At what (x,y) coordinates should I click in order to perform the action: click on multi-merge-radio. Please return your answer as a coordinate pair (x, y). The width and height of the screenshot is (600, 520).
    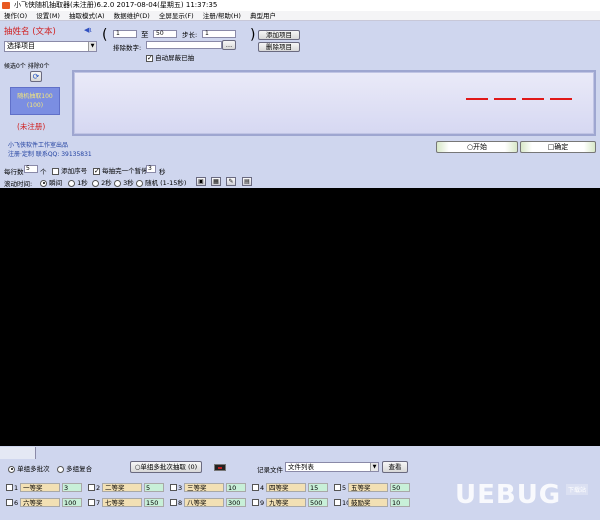
    Looking at the image, I should click on (60, 469).